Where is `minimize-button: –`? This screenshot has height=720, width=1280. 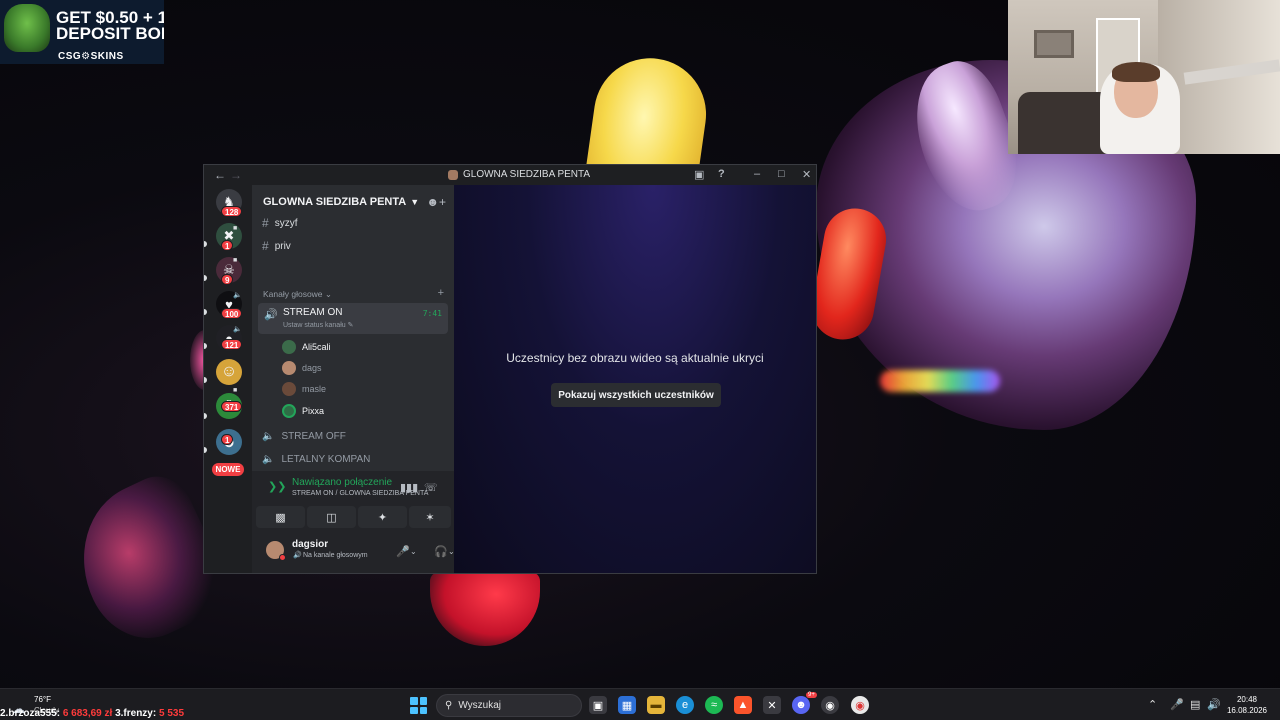
minimize-button: – is located at coordinates (757, 174).